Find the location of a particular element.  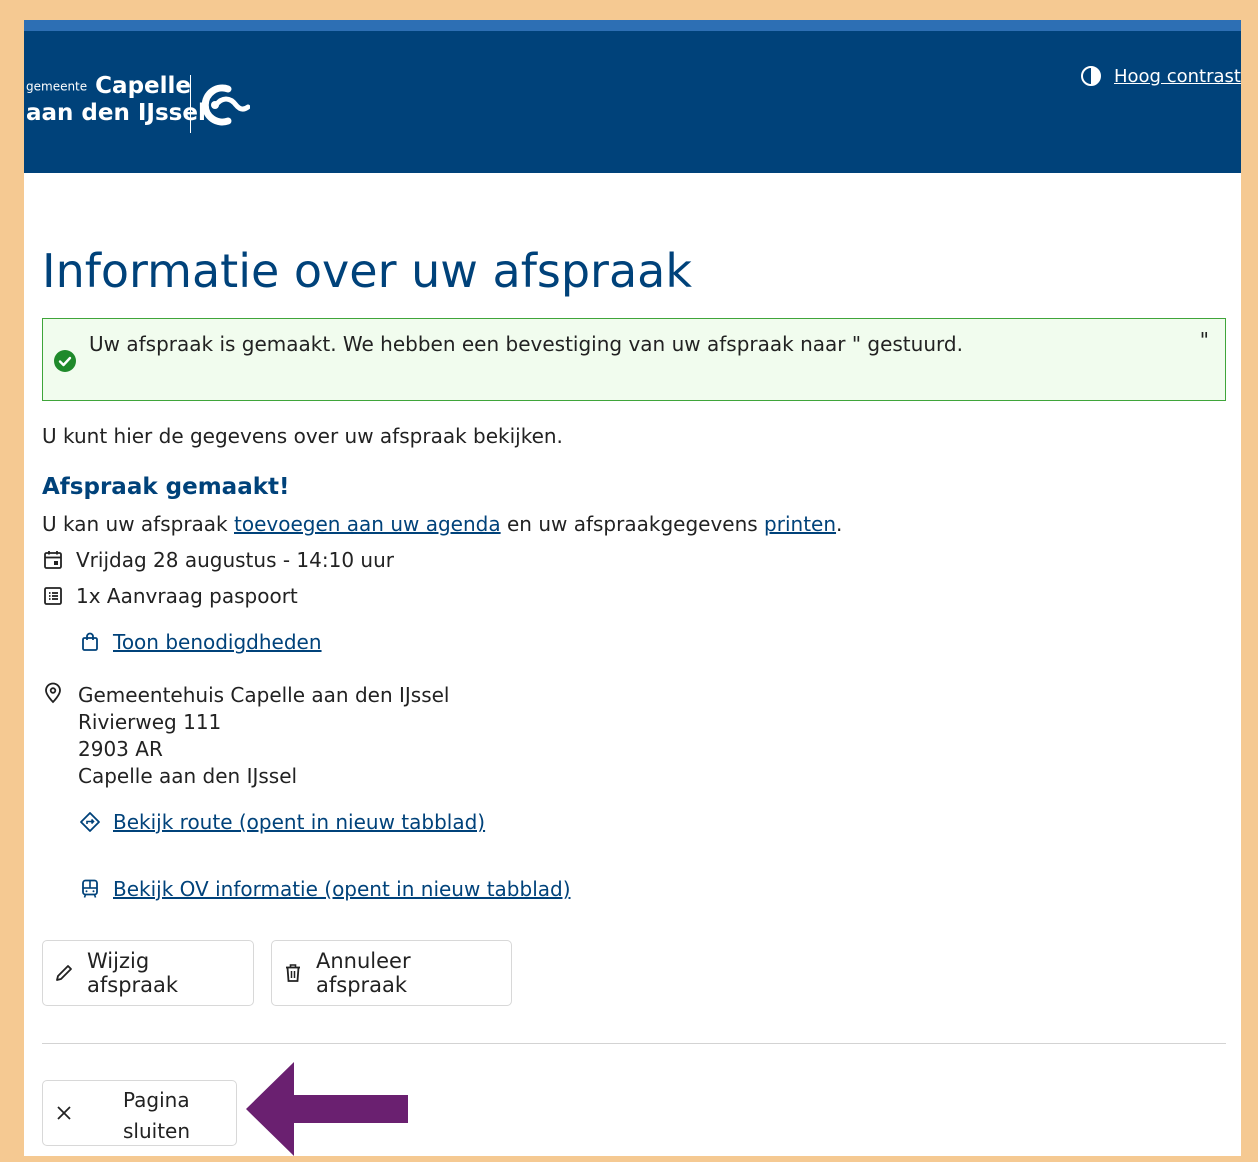

logo-small-text: gemeente is located at coordinates (57, 86).